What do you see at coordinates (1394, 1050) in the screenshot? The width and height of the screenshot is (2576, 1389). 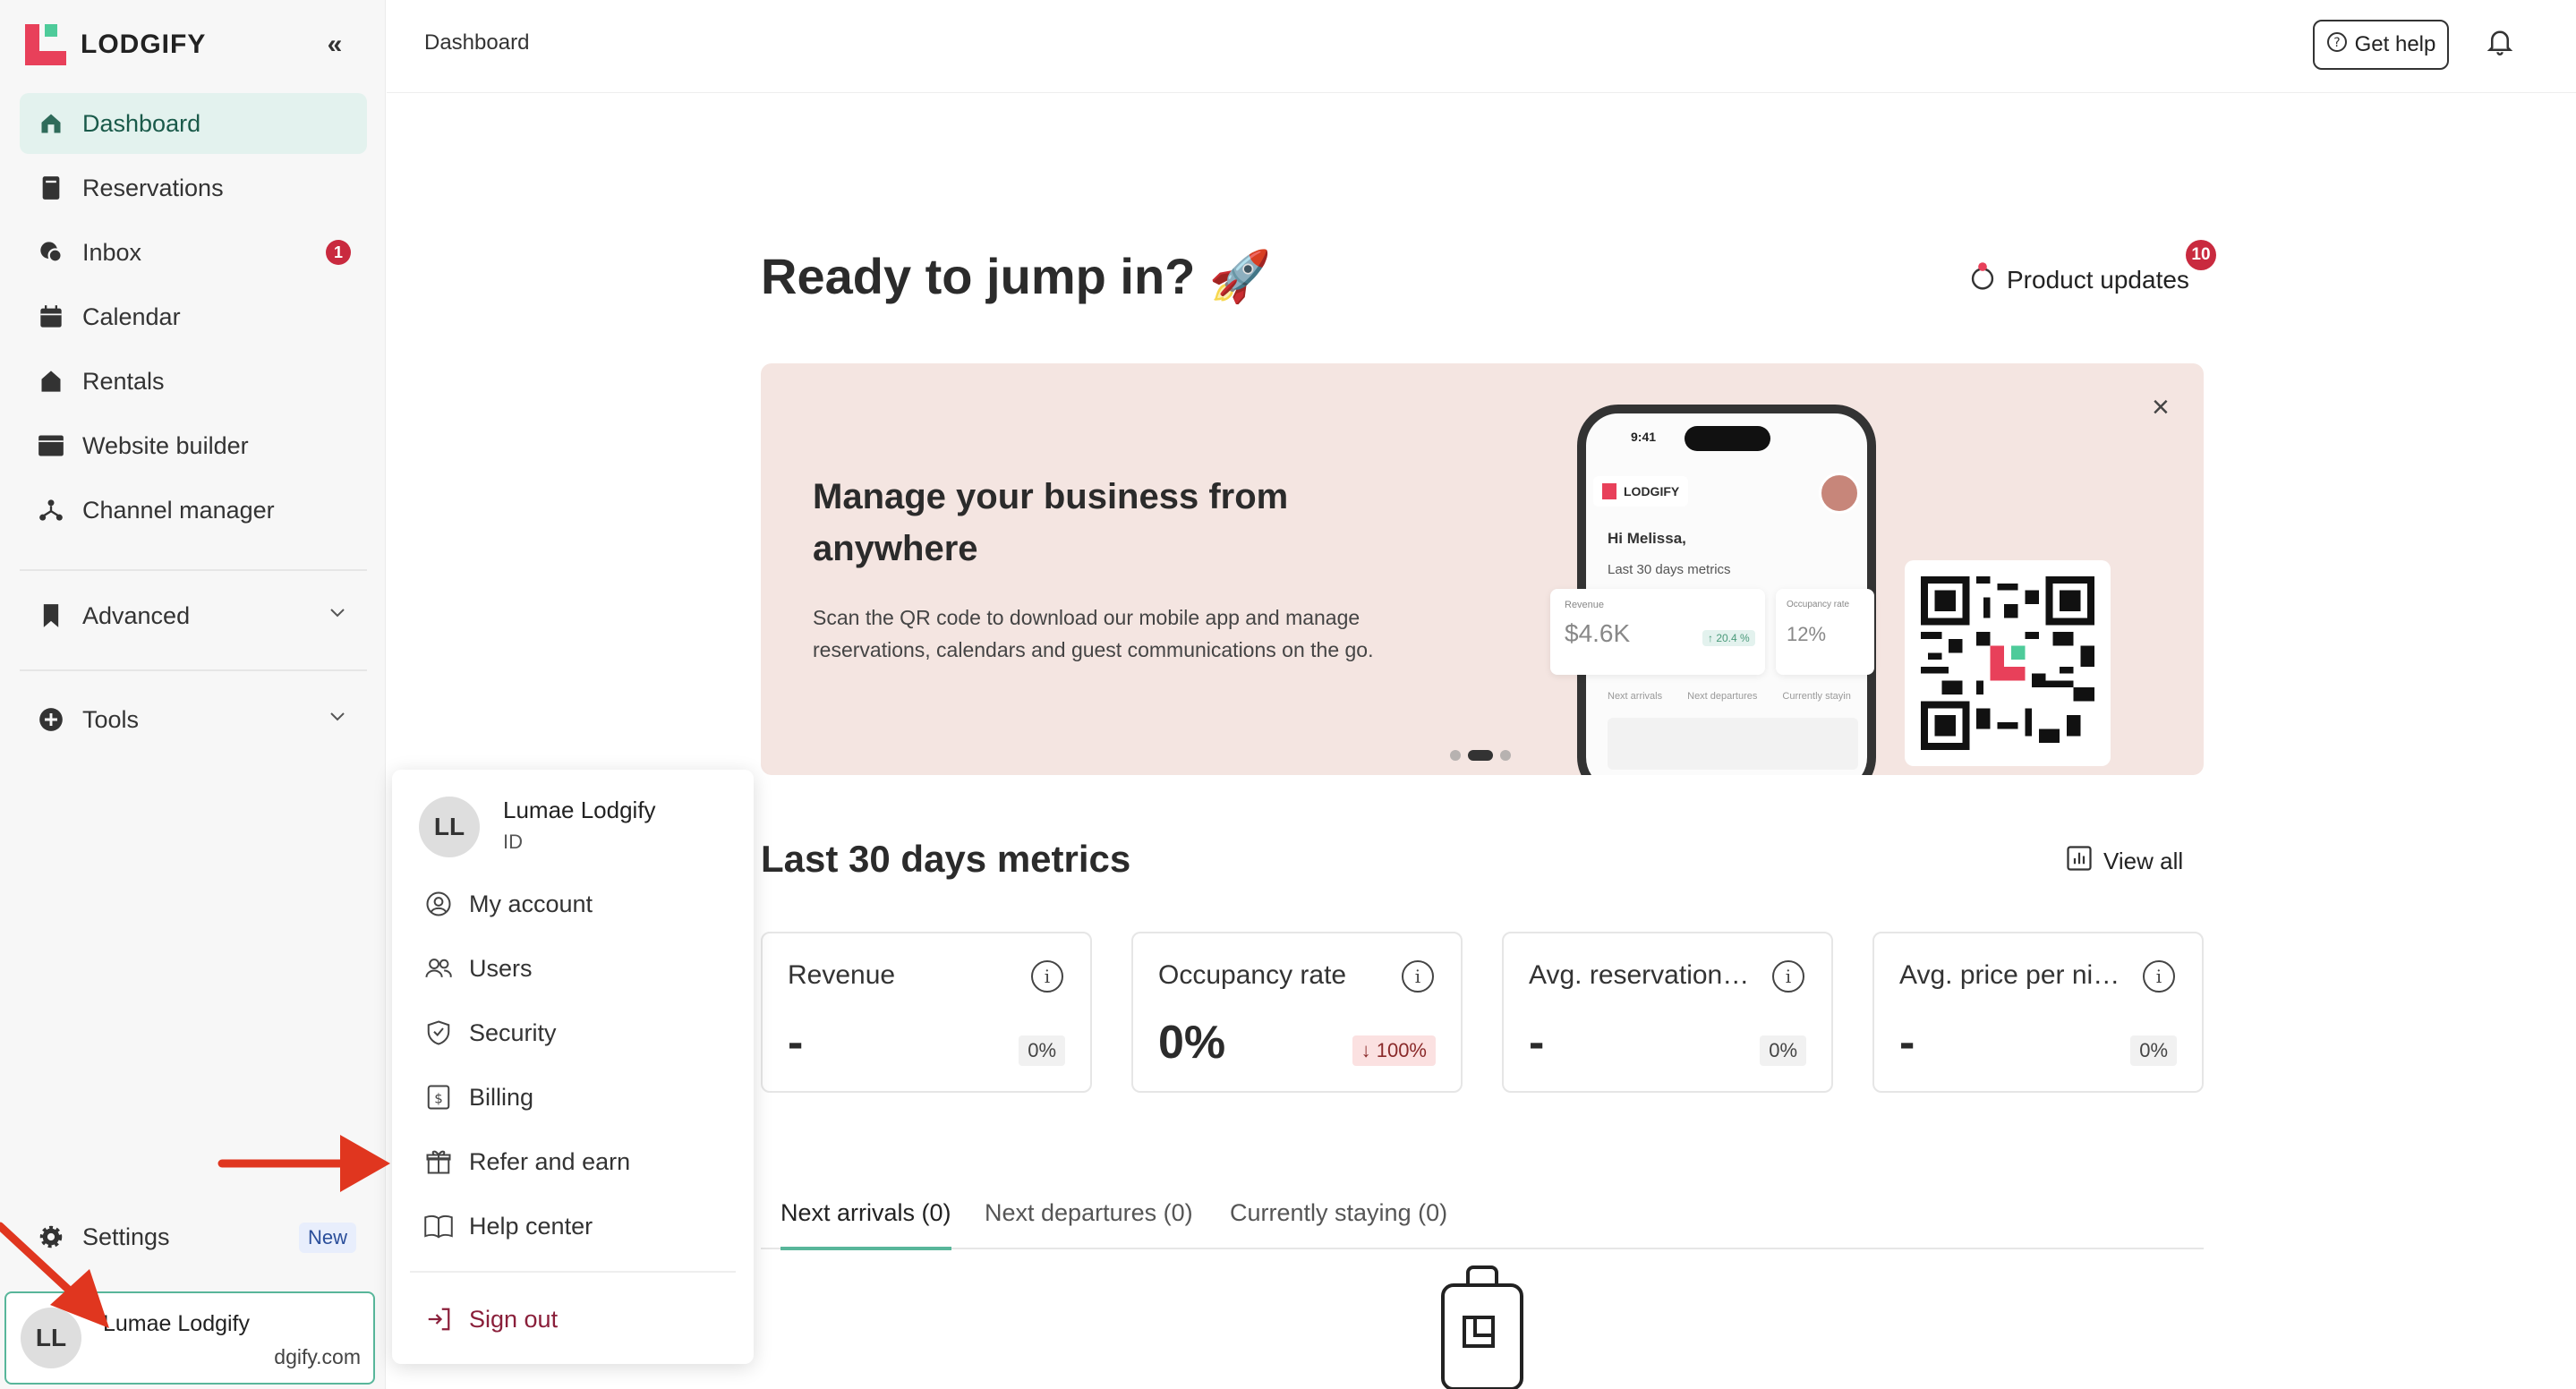 I see `metric-change-badge: ↓ 100%` at bounding box center [1394, 1050].